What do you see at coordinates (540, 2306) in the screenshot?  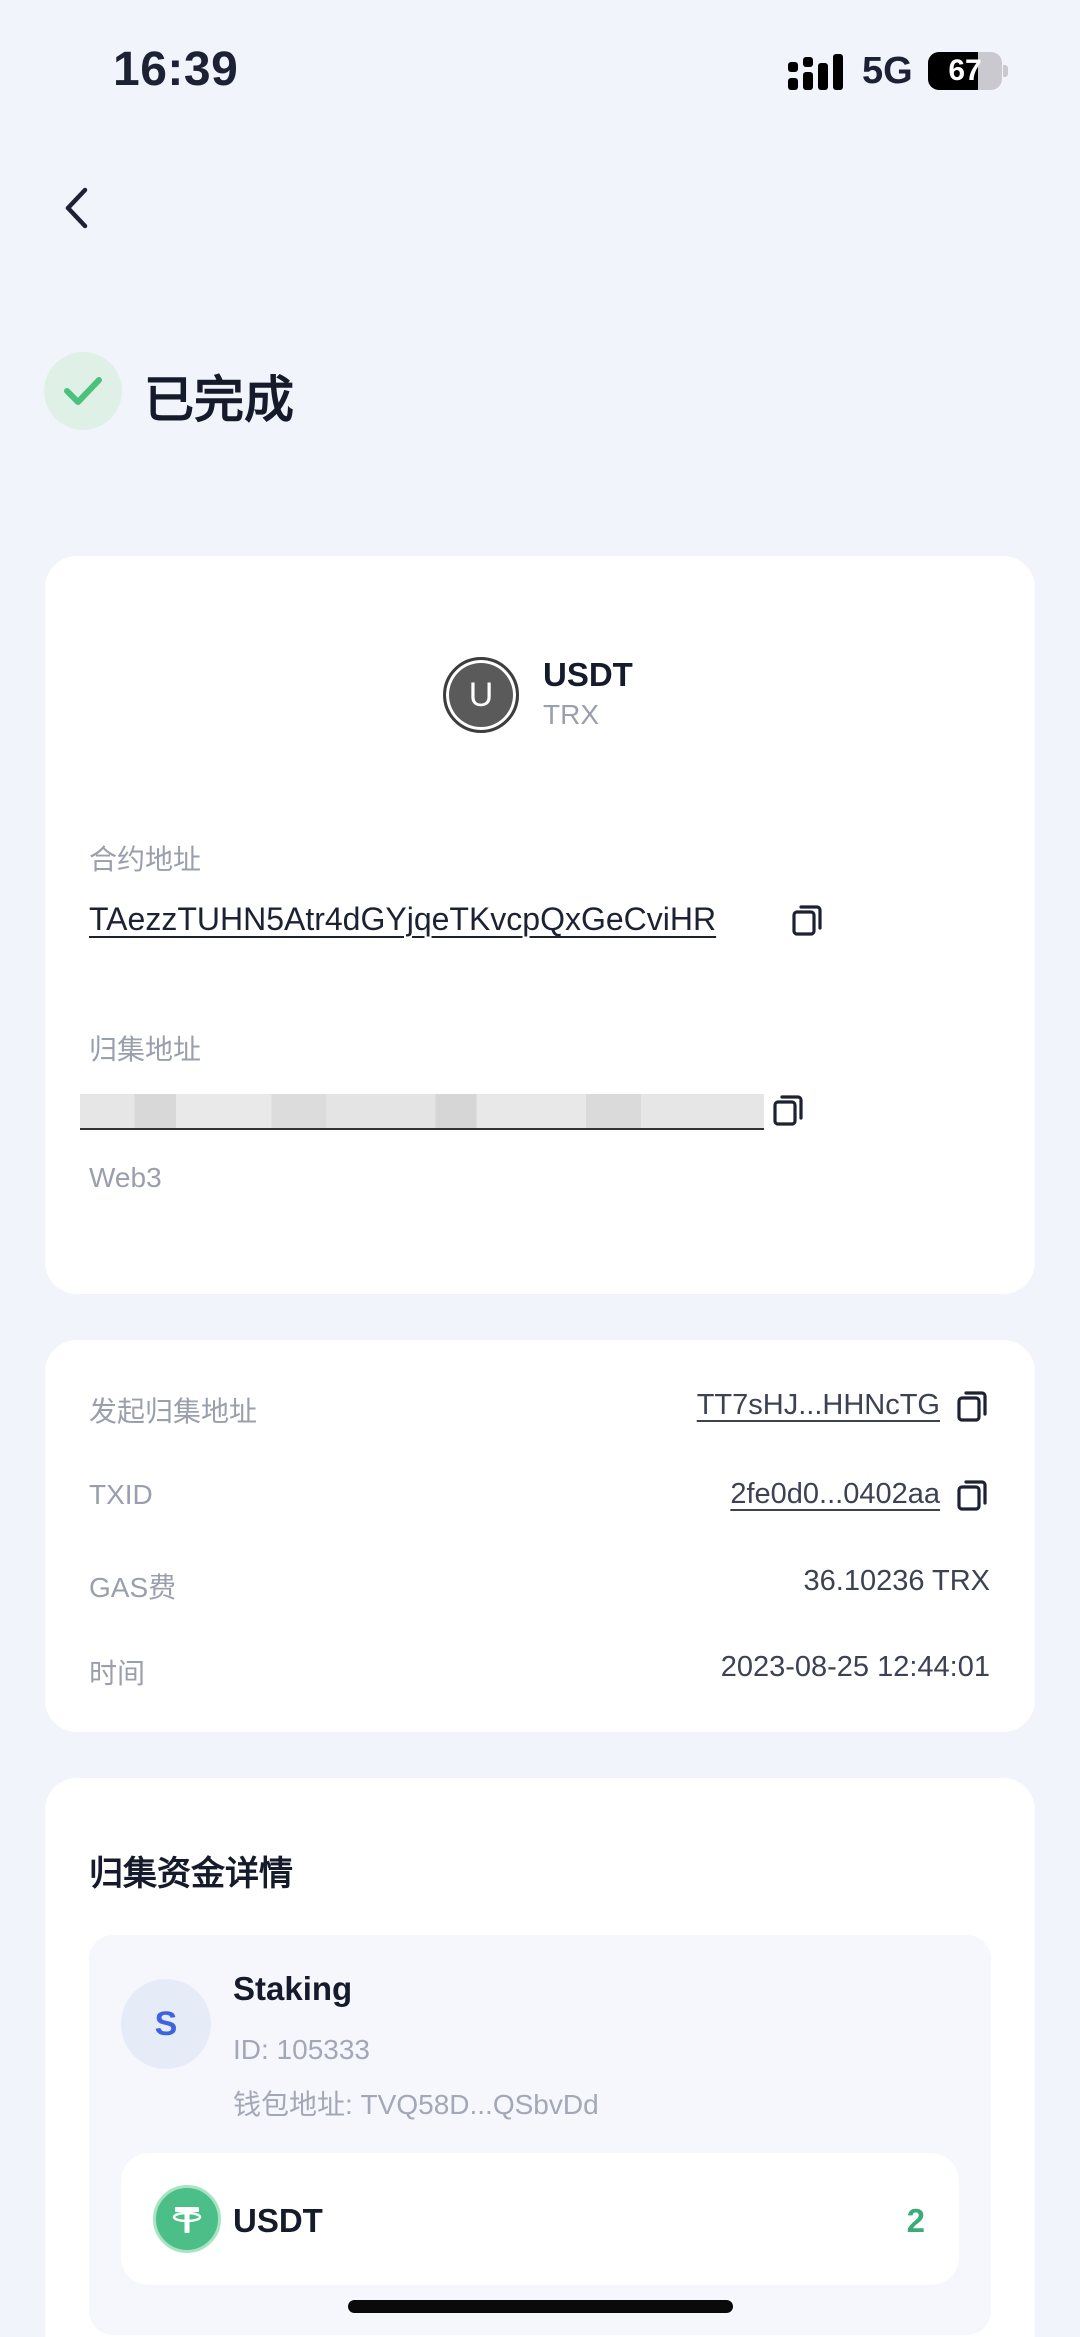 I see `home-indicator` at bounding box center [540, 2306].